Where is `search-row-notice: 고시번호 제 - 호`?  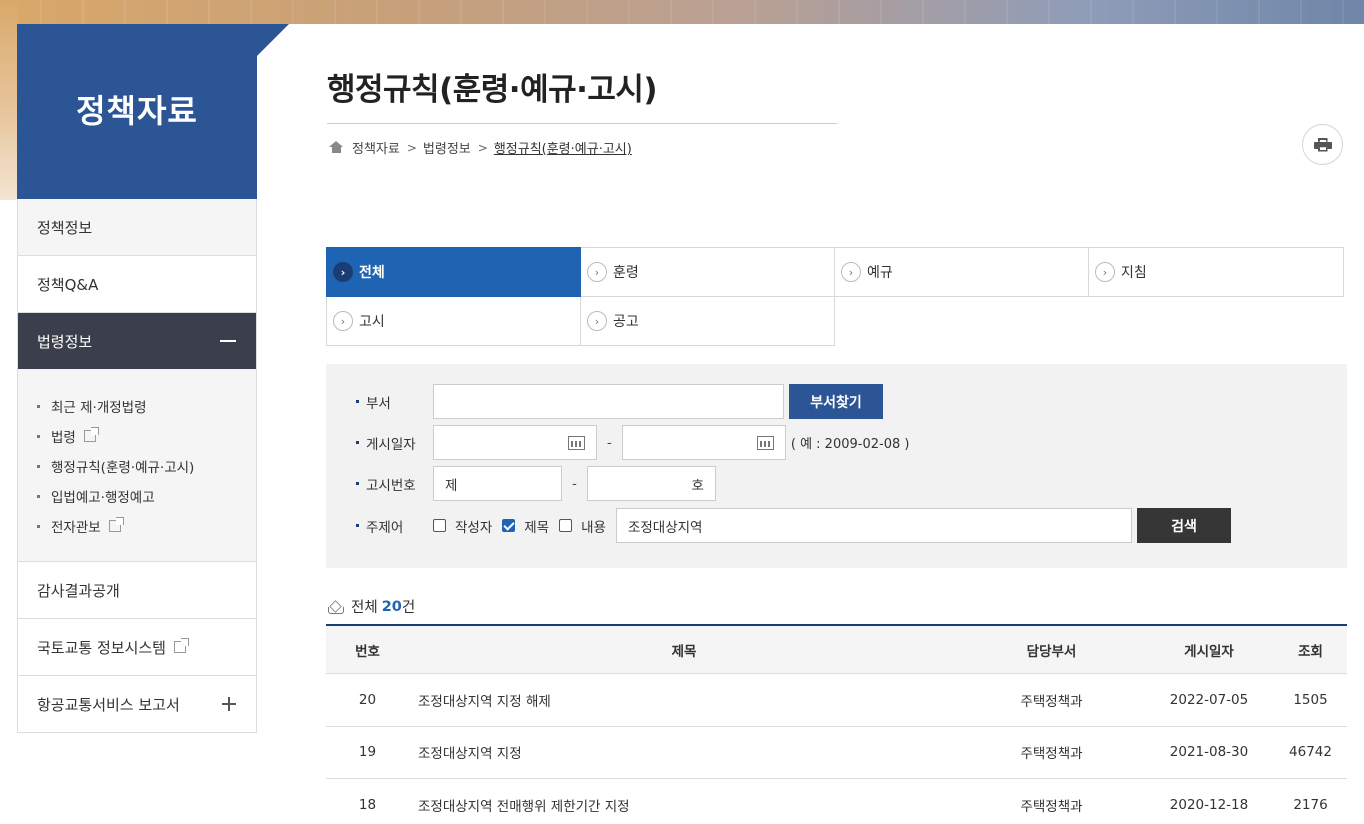 search-row-notice: 고시번호 제 - 호 is located at coordinates (536, 483).